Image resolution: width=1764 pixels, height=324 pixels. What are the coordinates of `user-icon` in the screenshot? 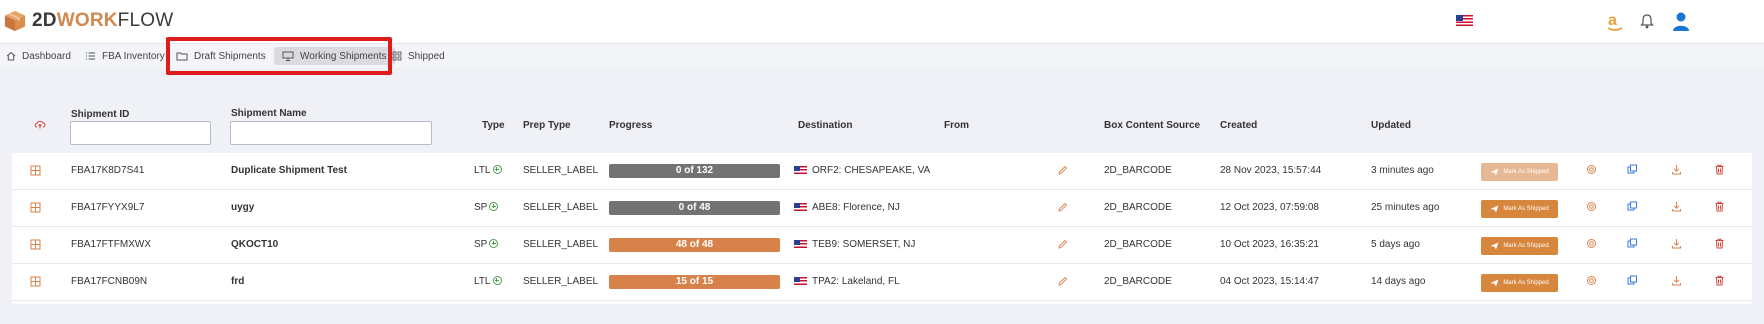 It's located at (1681, 22).